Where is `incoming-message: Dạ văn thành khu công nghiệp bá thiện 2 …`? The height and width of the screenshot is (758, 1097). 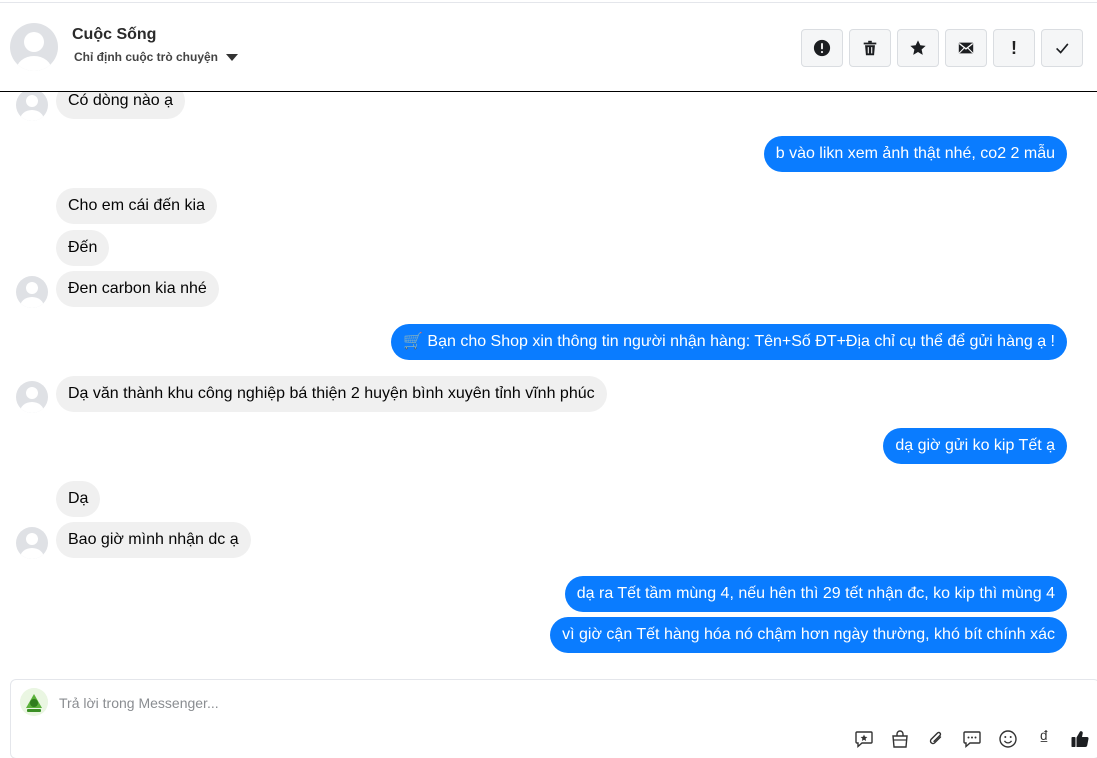 incoming-message: Dạ văn thành khu công nghiệp bá thiện 2 … is located at coordinates (331, 394).